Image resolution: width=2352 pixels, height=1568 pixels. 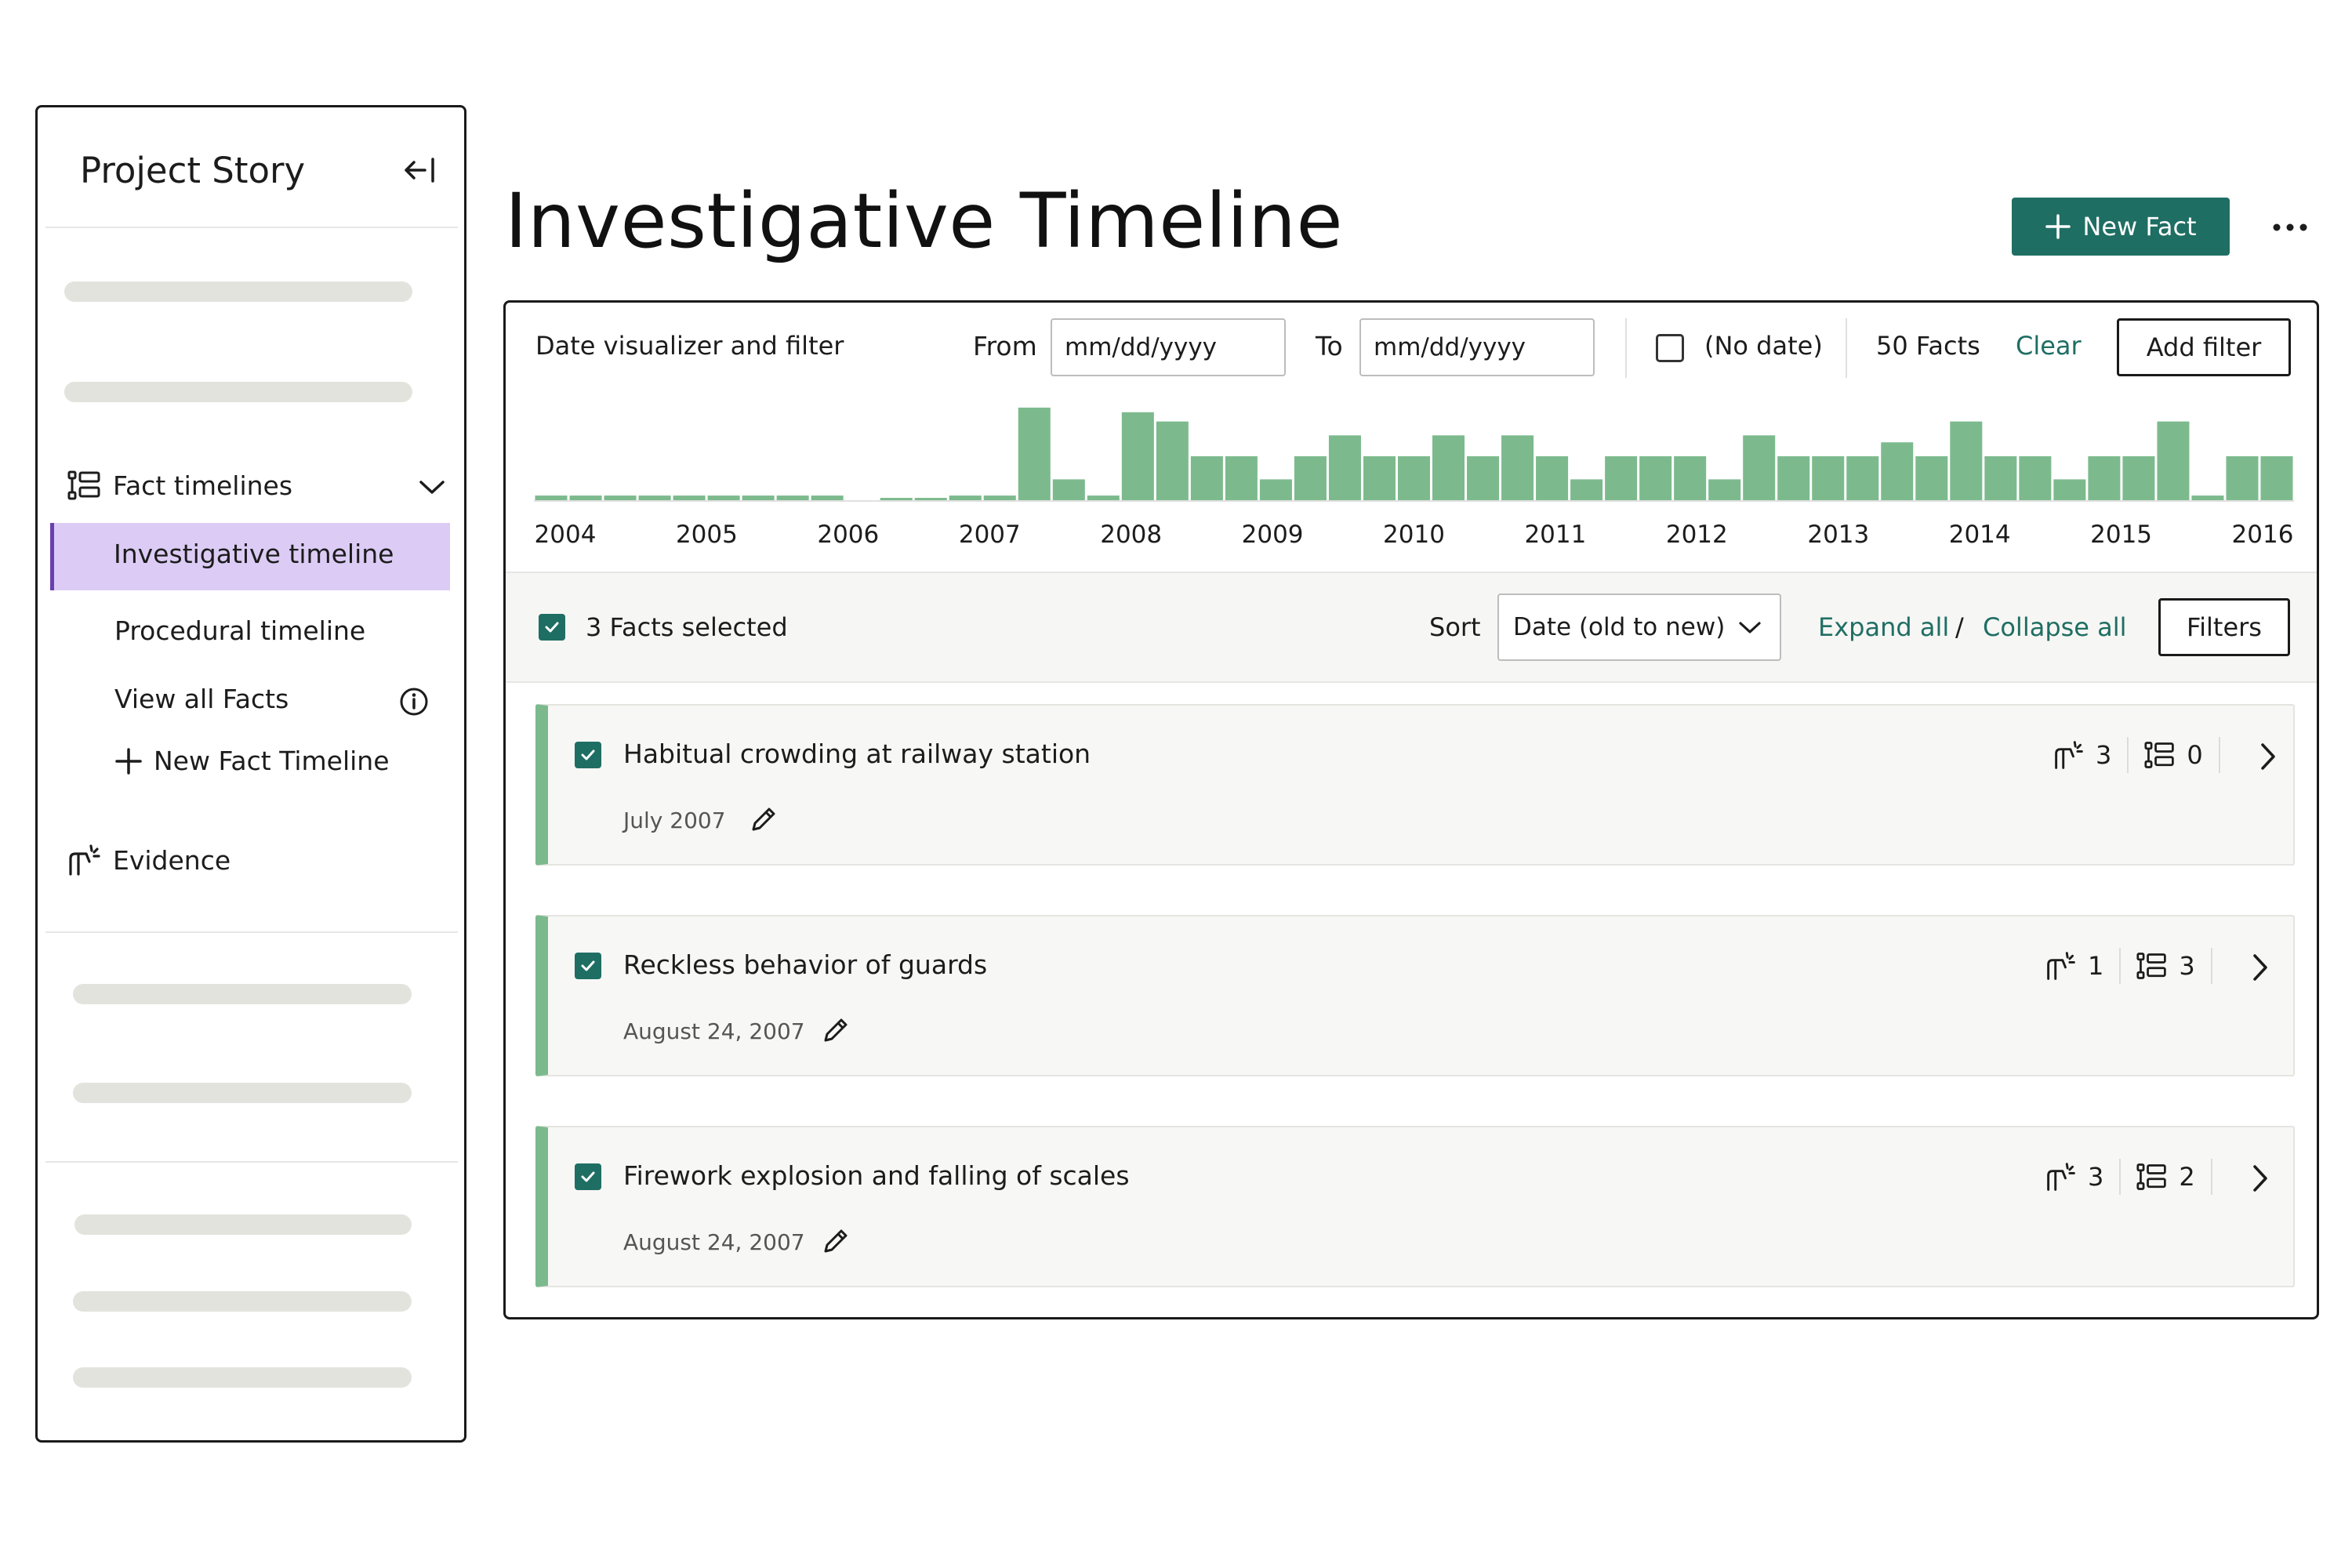 What do you see at coordinates (877, 1175) in the screenshot?
I see `fact-title: Firework explosion and falling of scales` at bounding box center [877, 1175].